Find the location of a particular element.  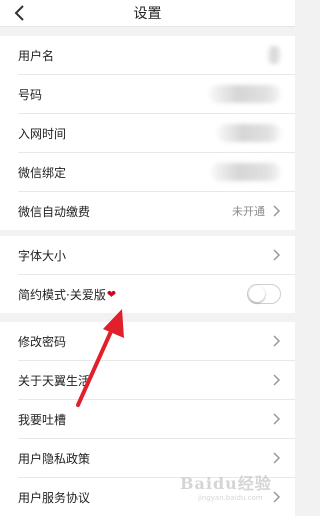

wechat-autopay-status: 未开通 is located at coordinates (248, 211).